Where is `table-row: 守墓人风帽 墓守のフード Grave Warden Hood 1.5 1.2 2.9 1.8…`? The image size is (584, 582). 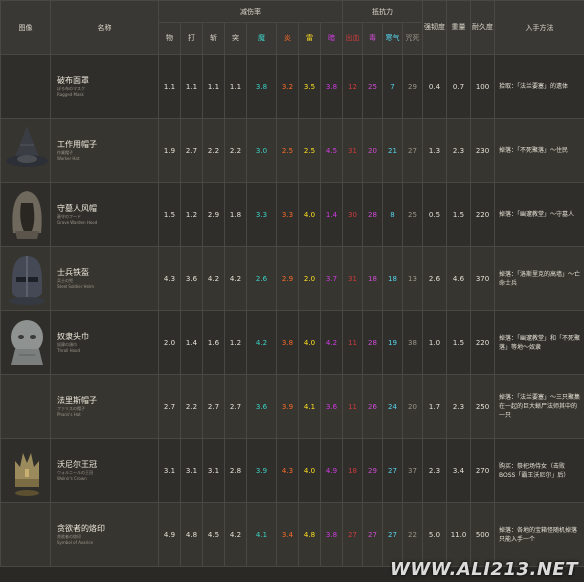 table-row: 守墓人风帽 墓守のフード Grave Warden Hood 1.5 1.2 2.9 1.8… is located at coordinates (292, 214).